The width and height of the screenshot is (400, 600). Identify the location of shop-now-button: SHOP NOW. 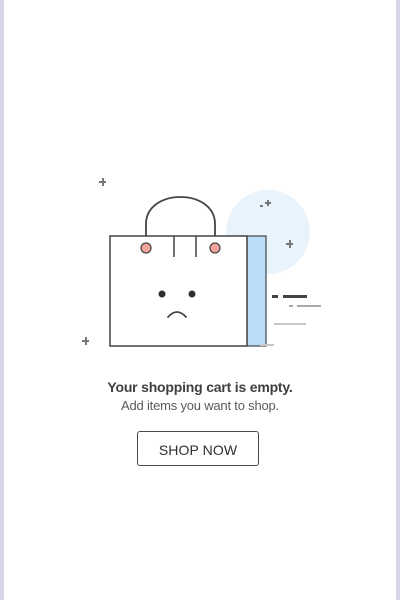
(198, 448).